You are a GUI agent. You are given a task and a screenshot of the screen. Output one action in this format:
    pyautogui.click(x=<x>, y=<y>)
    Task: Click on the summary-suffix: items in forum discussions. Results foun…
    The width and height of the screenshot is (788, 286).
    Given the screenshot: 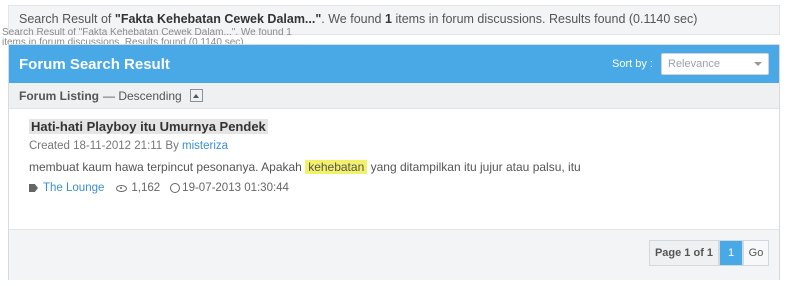 What is the action you would take?
    pyautogui.click(x=546, y=19)
    